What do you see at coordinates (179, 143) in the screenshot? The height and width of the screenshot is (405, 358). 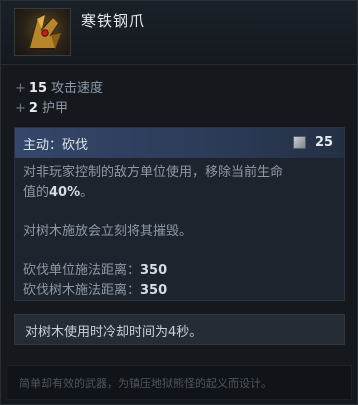 I see `ability-header: 主动：砍伐 25` at bounding box center [179, 143].